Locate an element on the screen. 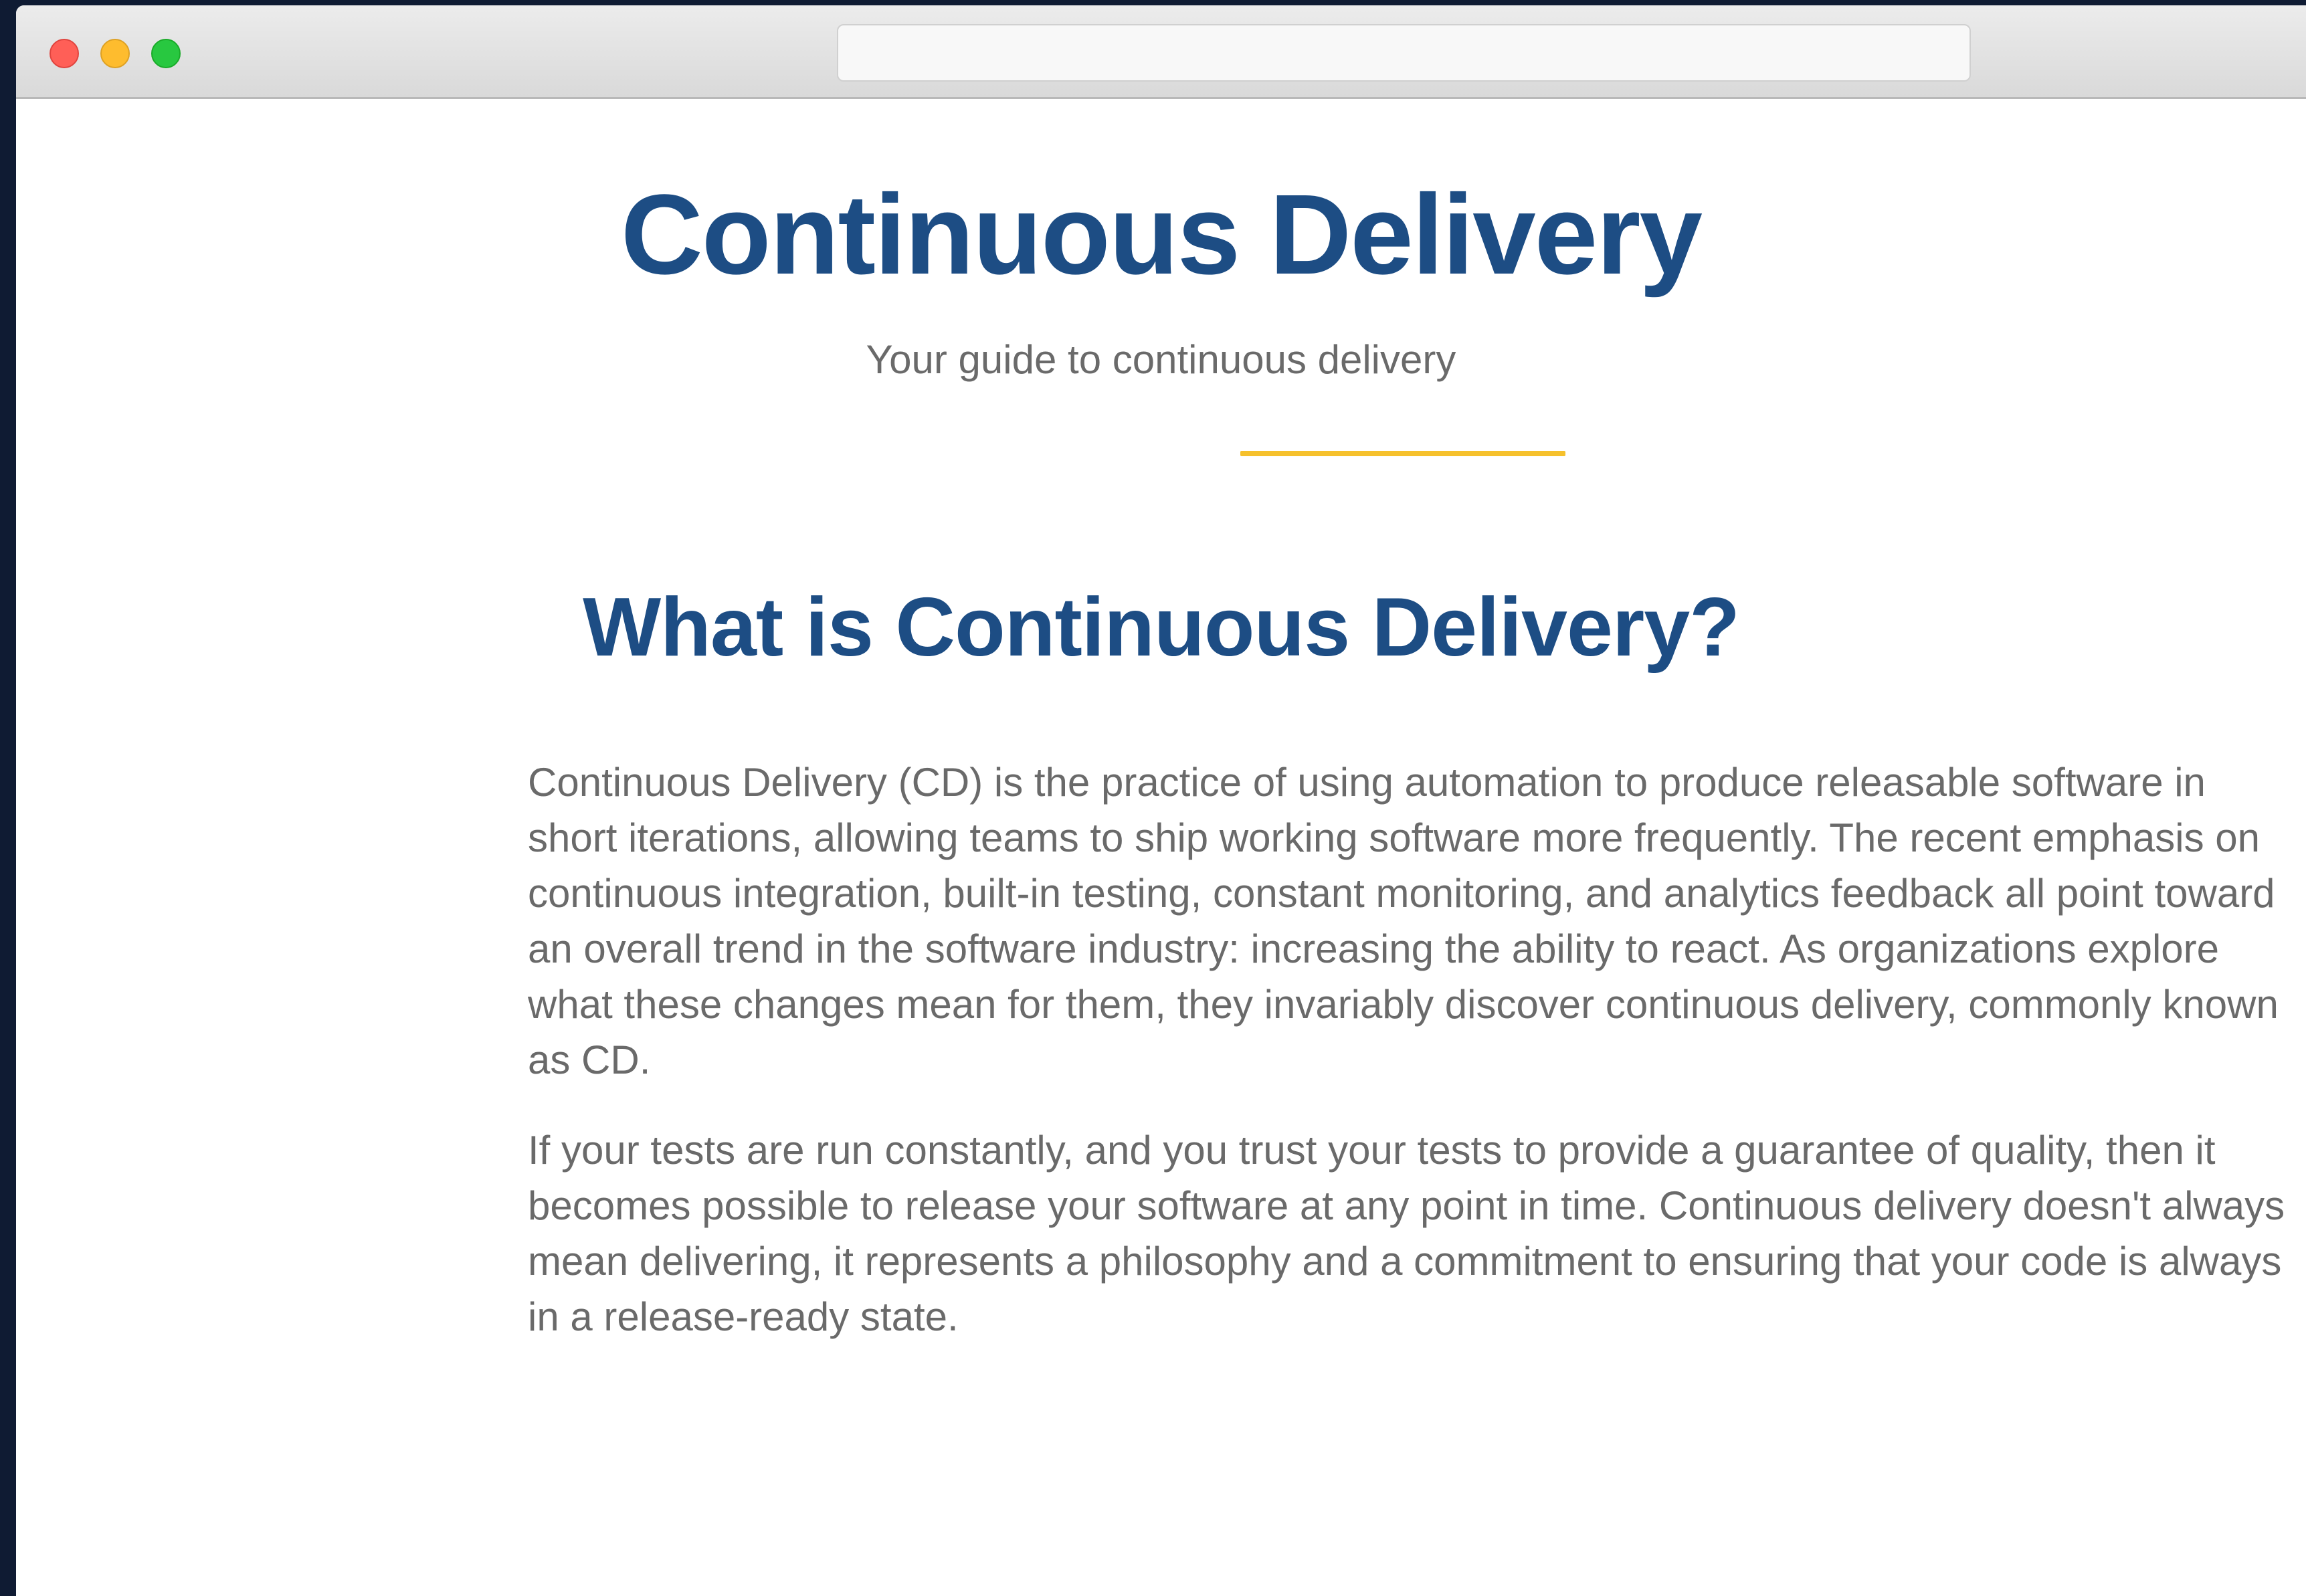 The image size is (2306, 1596). section-heading: What is Continuous Delivery? is located at coordinates (1161, 627).